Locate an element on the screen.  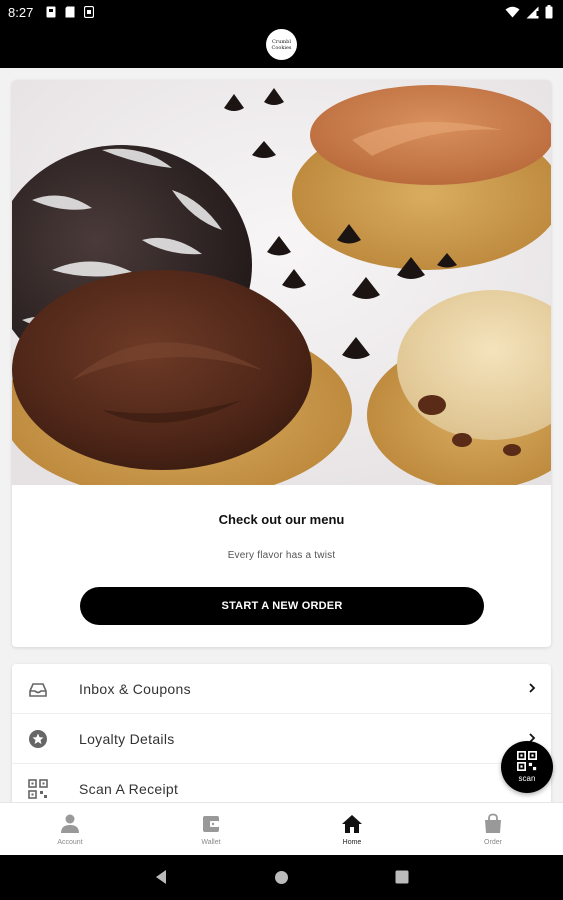
star-badge-icon is located at coordinates (38, 739).